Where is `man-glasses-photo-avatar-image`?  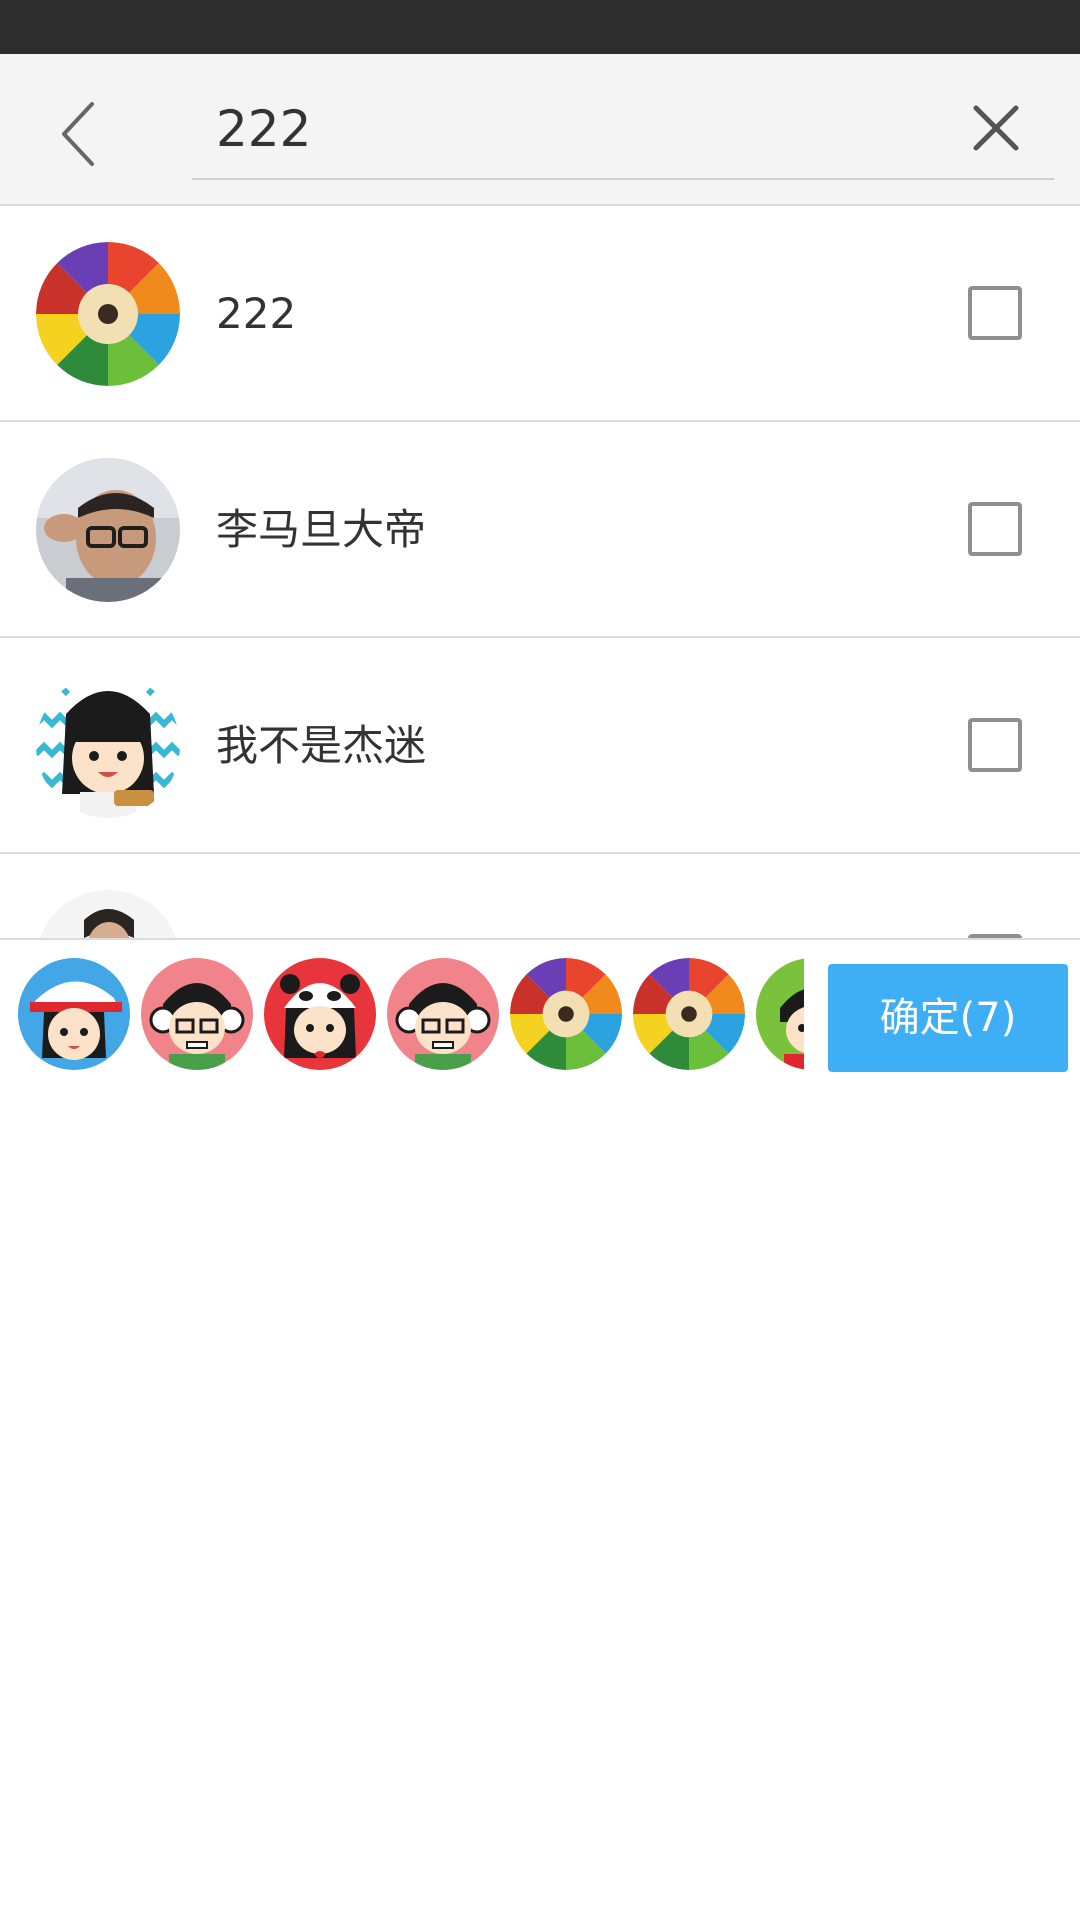
man-glasses-photo-avatar-image is located at coordinates (108, 530).